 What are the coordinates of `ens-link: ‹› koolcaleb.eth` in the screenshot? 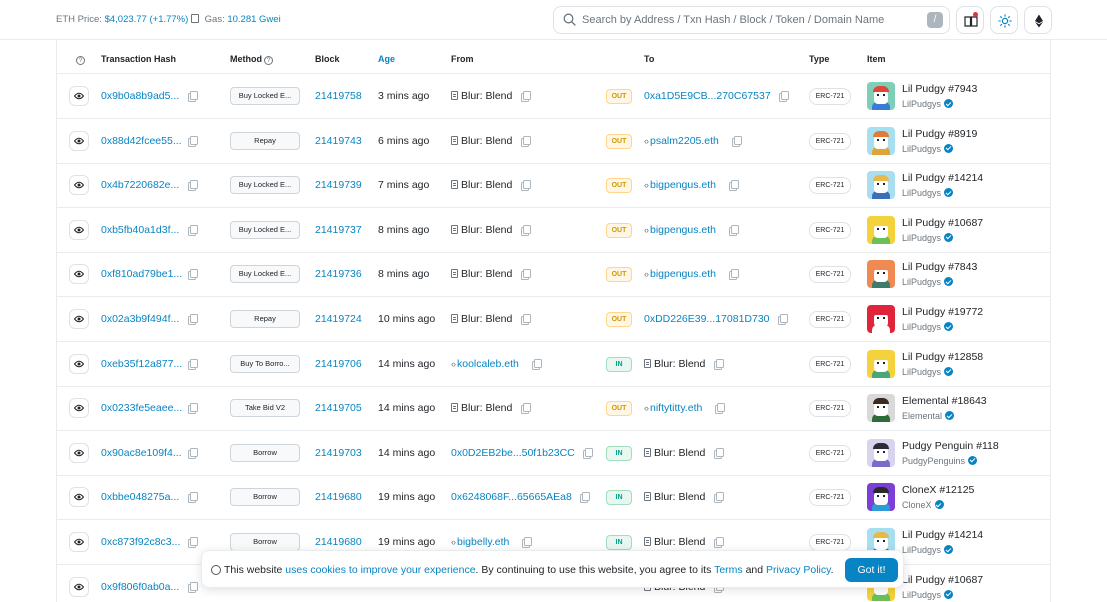 It's located at (485, 364).